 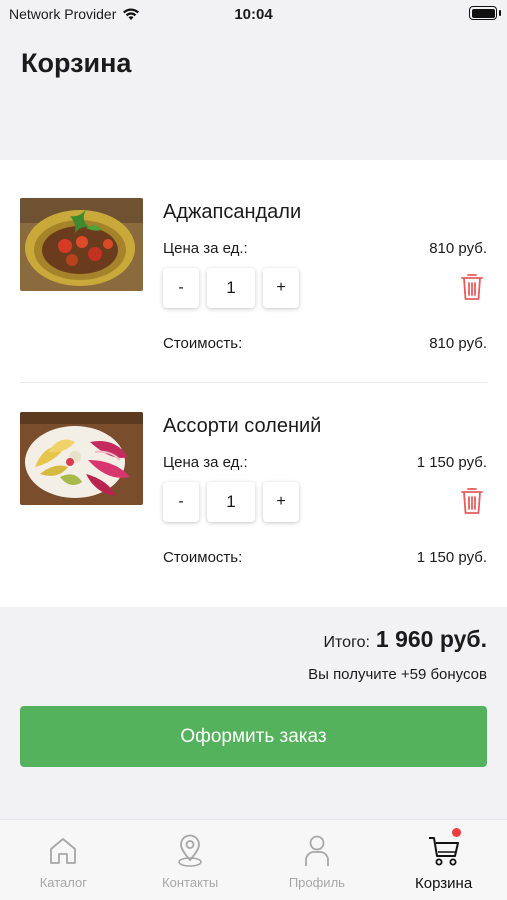 I want to click on unit-price-value: 1 150 руб., so click(x=451, y=462).